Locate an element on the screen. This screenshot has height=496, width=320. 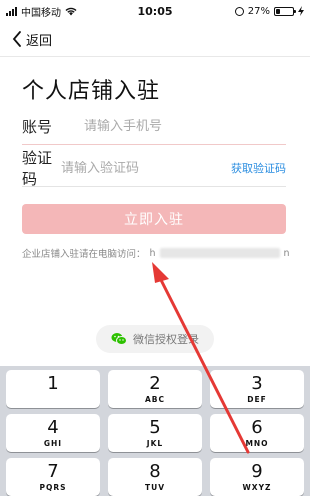
key-9: 9 WXYZ is located at coordinates (257, 477).